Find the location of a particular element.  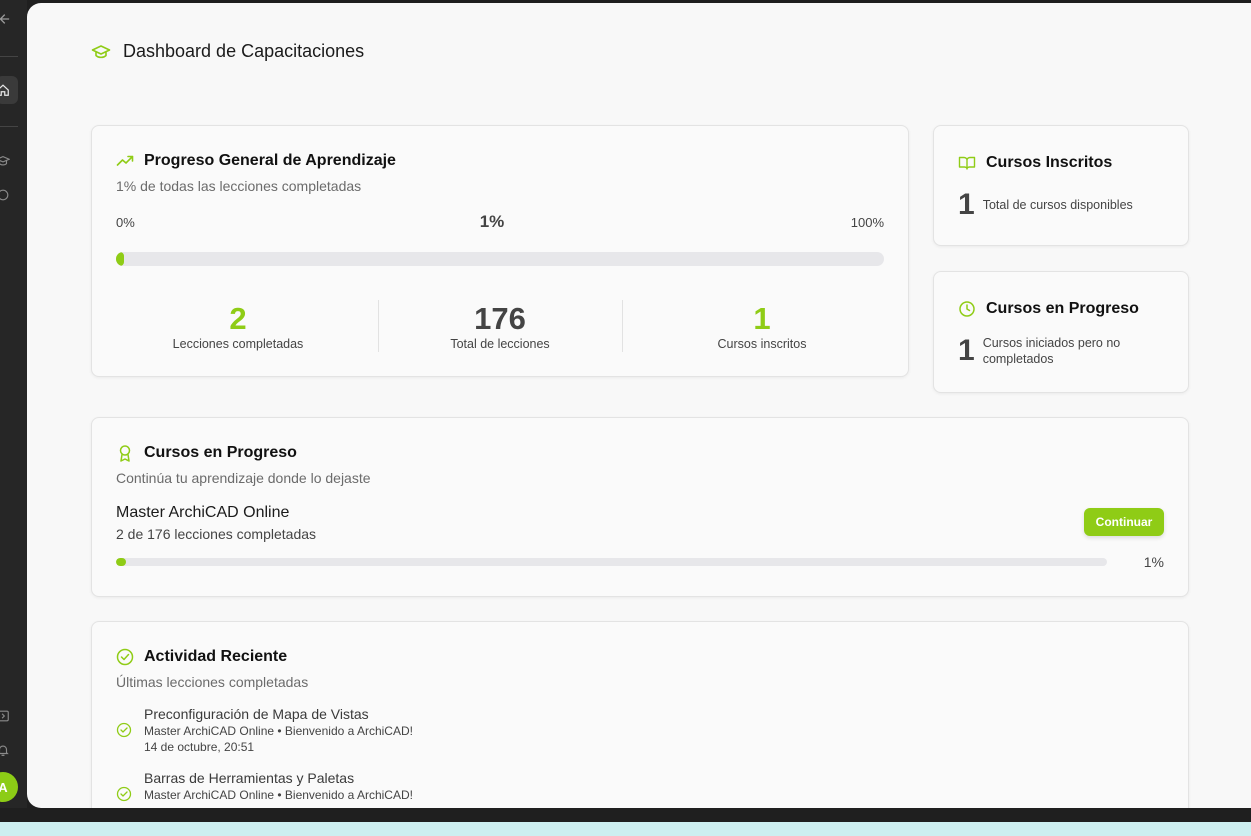

activity-title: Preconfiguración de Mapa de Vistas is located at coordinates (256, 714).